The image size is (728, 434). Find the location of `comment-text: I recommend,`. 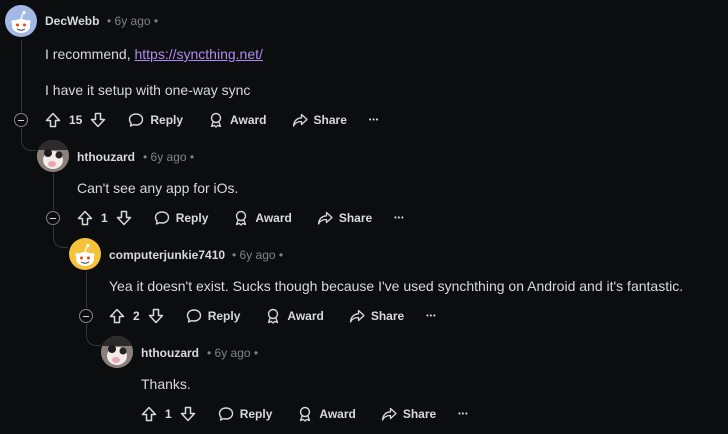

comment-text: I recommend, is located at coordinates (90, 54).